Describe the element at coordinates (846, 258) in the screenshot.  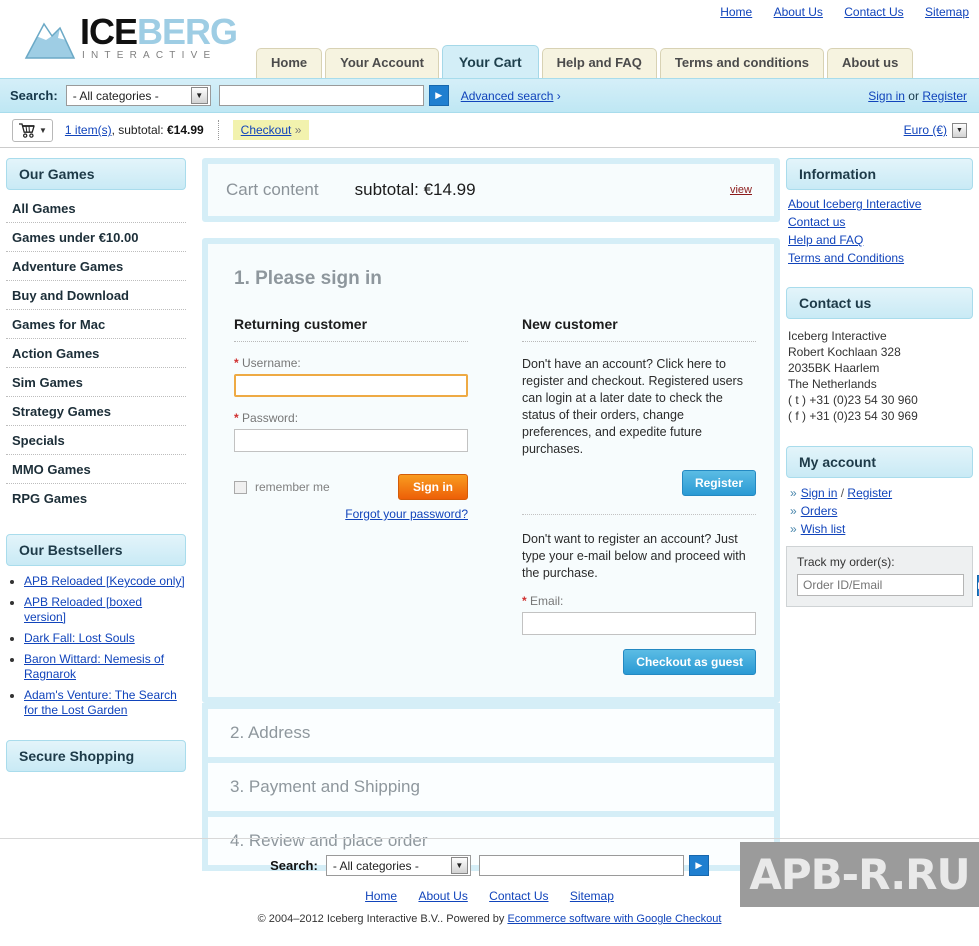
I see `info-link-terms: Terms and Conditions` at that location.